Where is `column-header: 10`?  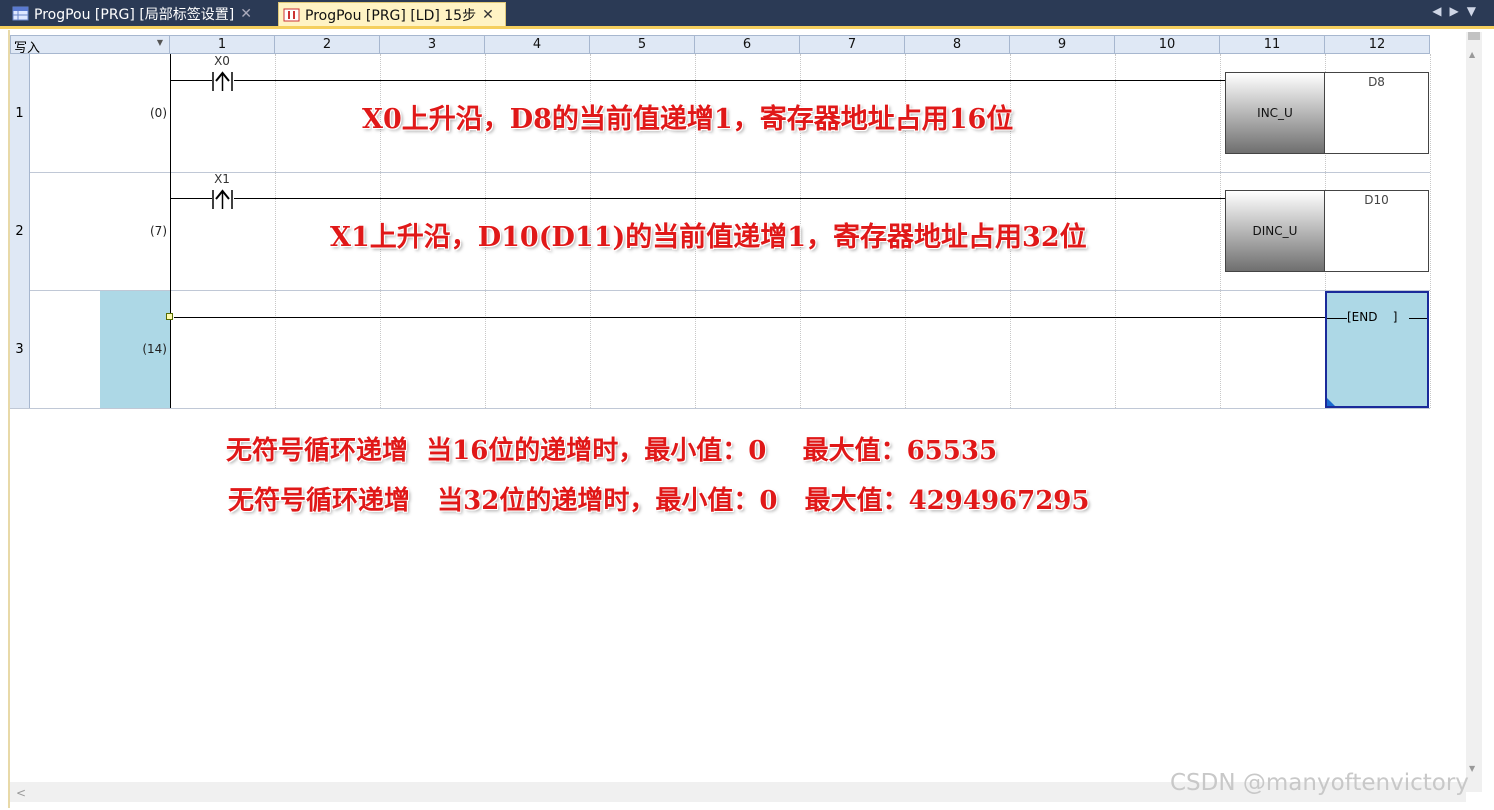 column-header: 10 is located at coordinates (1167, 44).